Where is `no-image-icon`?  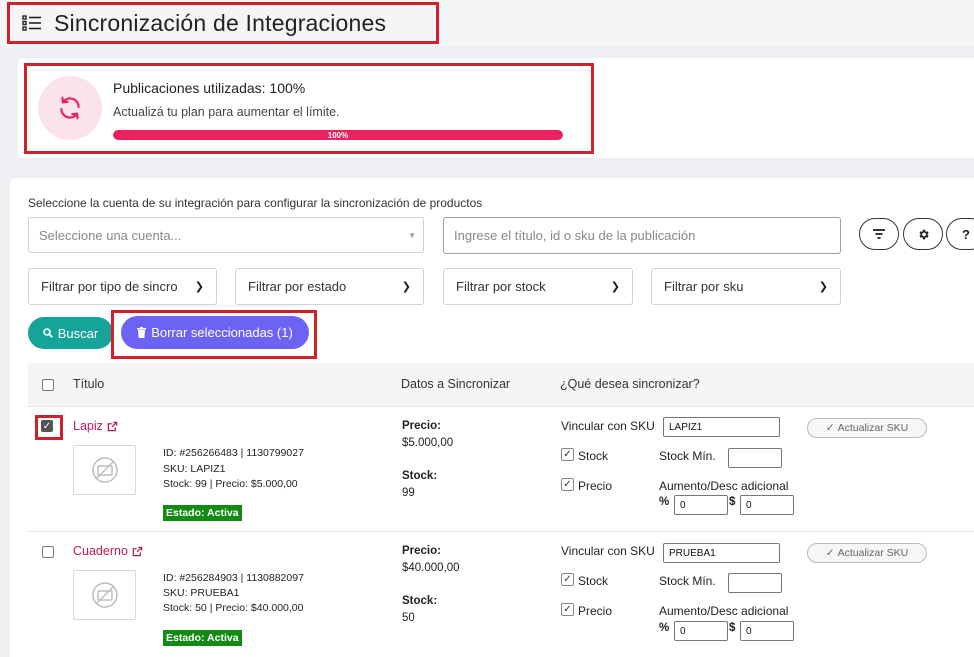
no-image-icon is located at coordinates (104, 470).